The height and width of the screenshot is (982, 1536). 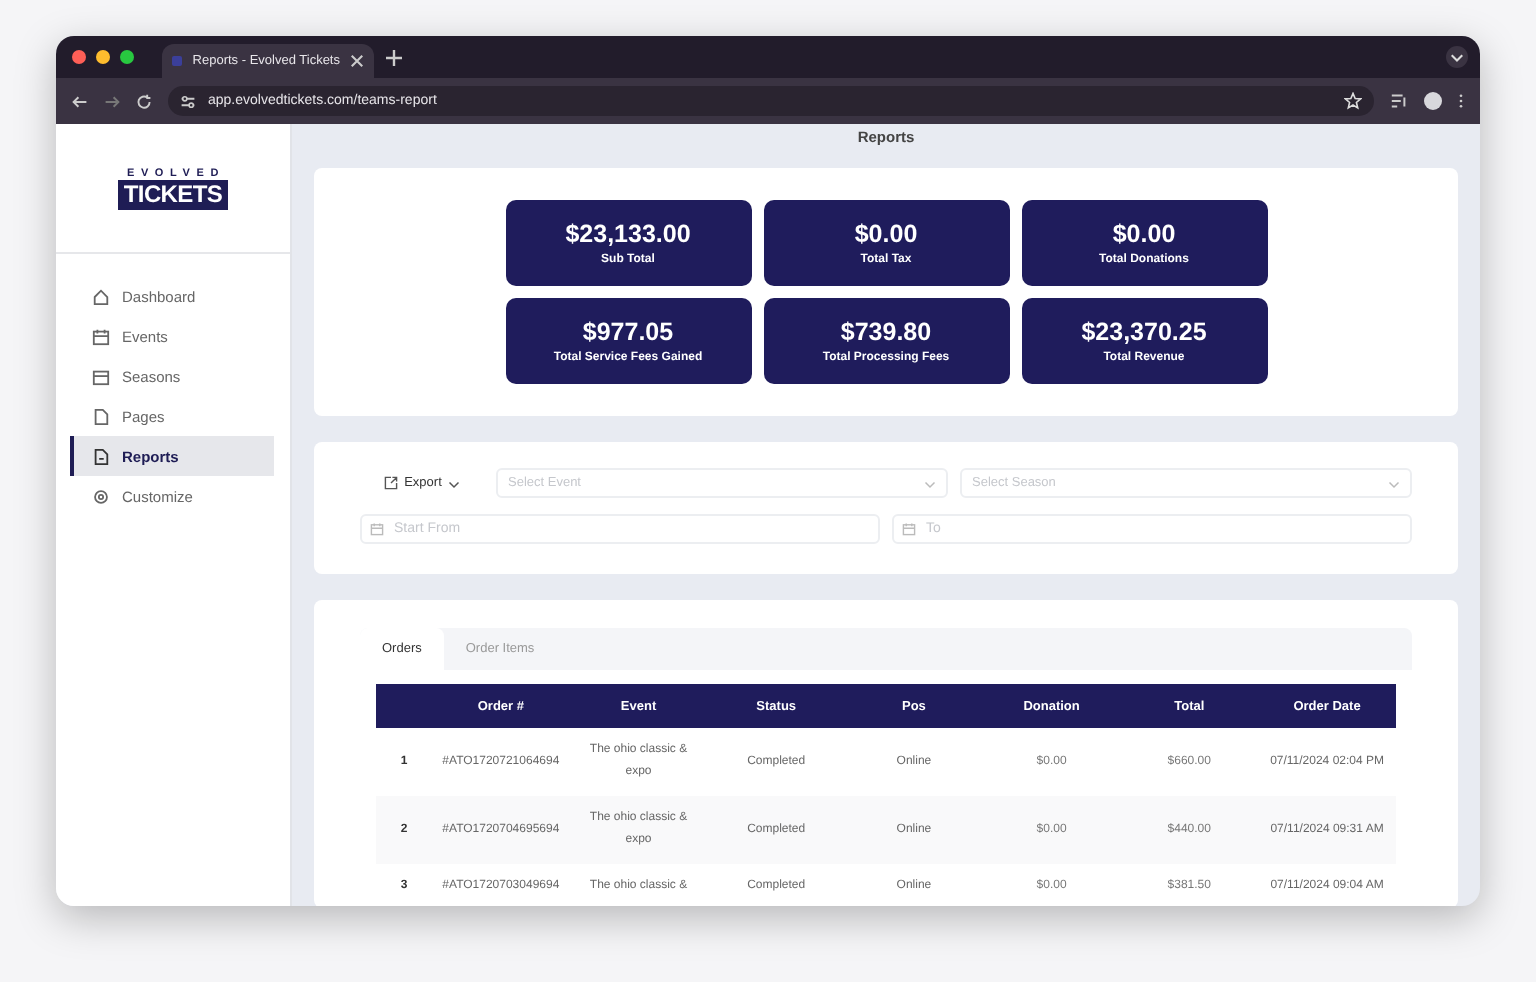 What do you see at coordinates (391, 483) in the screenshot?
I see `export-icon` at bounding box center [391, 483].